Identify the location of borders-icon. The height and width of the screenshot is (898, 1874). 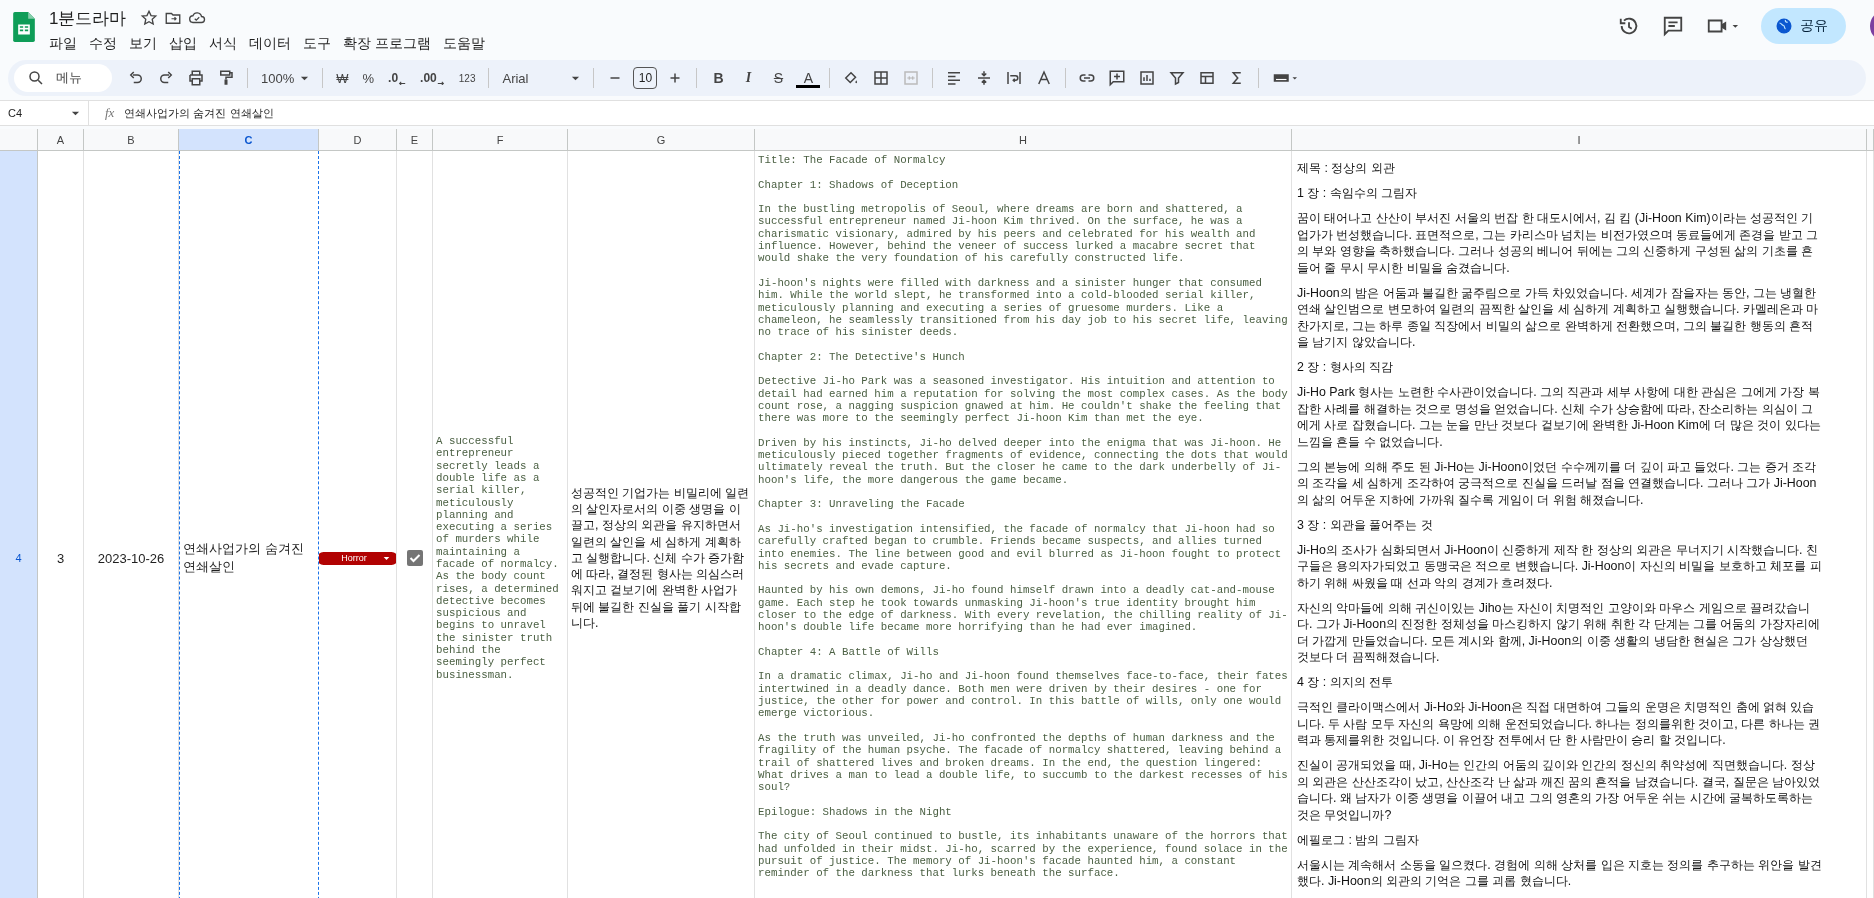
(881, 78).